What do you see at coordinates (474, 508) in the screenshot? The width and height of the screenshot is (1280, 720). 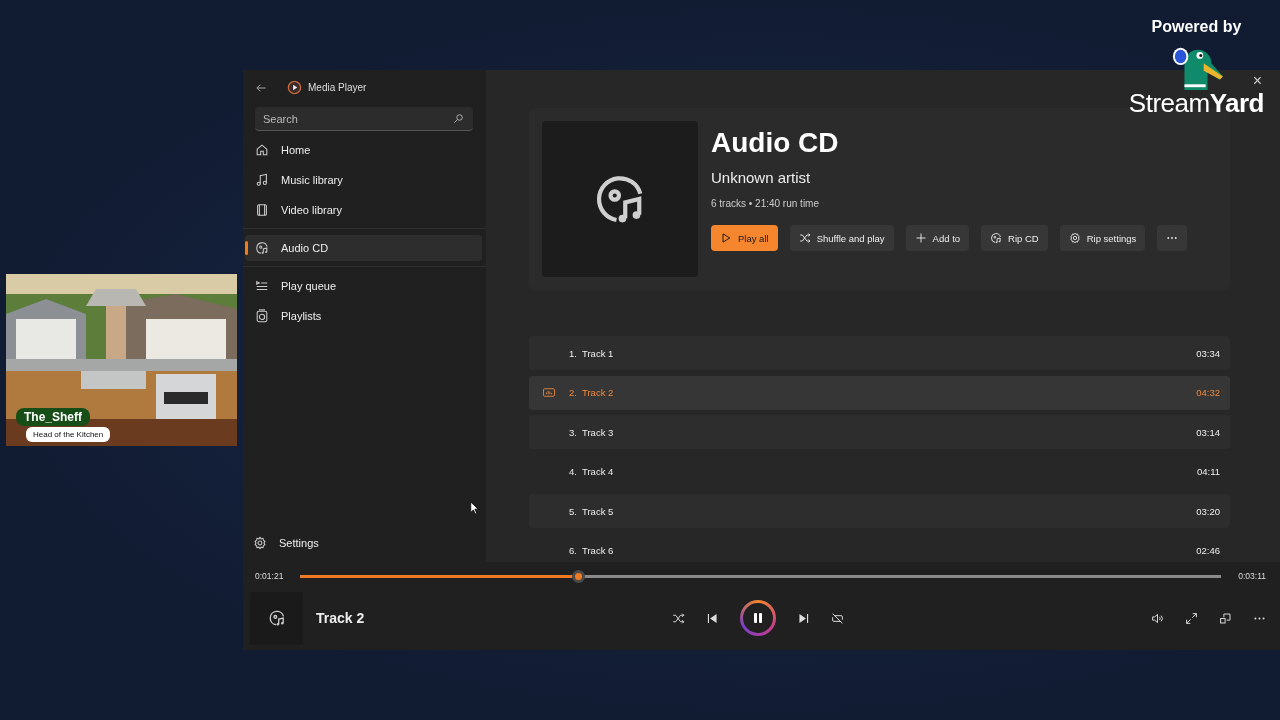 I see `mouse-pointer-icon` at bounding box center [474, 508].